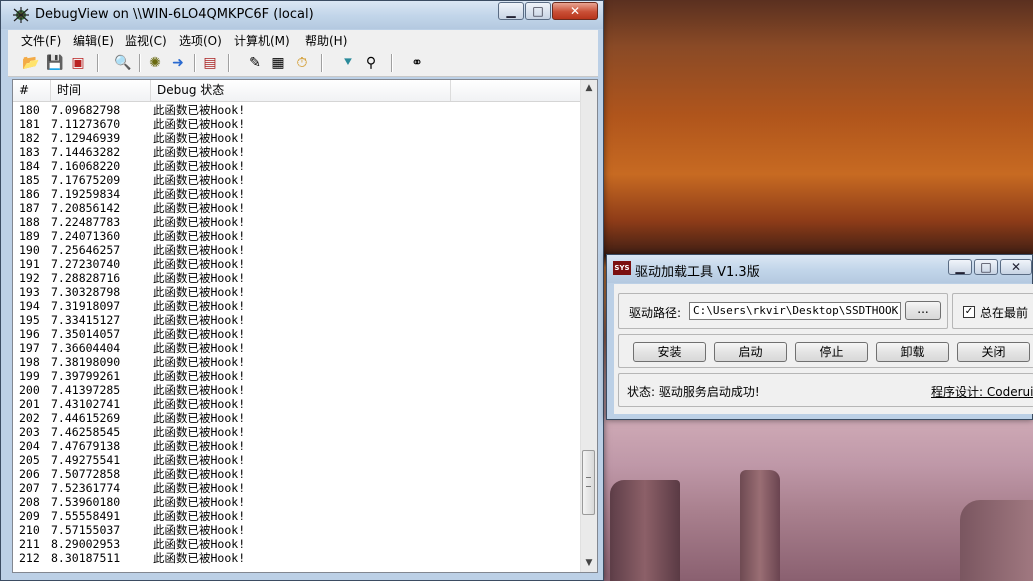  I want to click on column-header-time: 时间, so click(101, 90).